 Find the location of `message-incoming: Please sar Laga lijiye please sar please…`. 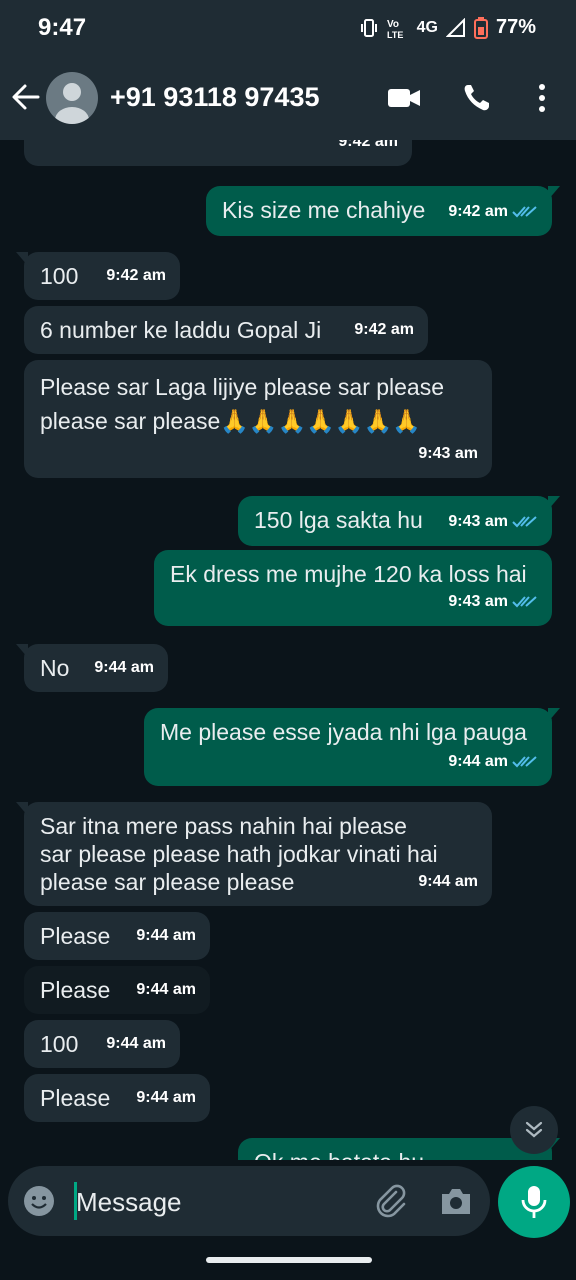

message-incoming: Please sar Laga lijiye please sar please… is located at coordinates (258, 419).